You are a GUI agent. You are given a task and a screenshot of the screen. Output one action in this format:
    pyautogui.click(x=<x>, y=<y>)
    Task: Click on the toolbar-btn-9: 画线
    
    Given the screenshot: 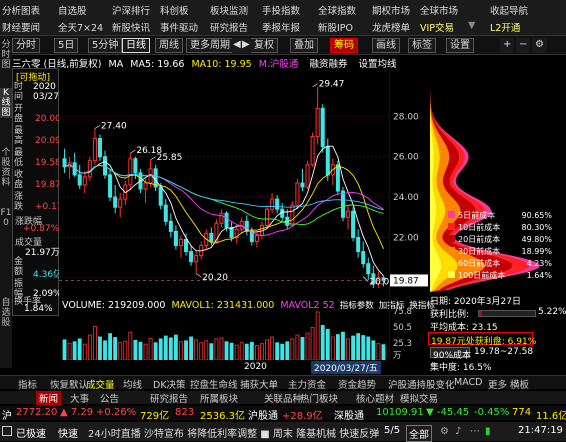 What is the action you would take?
    pyautogui.click(x=386, y=45)
    